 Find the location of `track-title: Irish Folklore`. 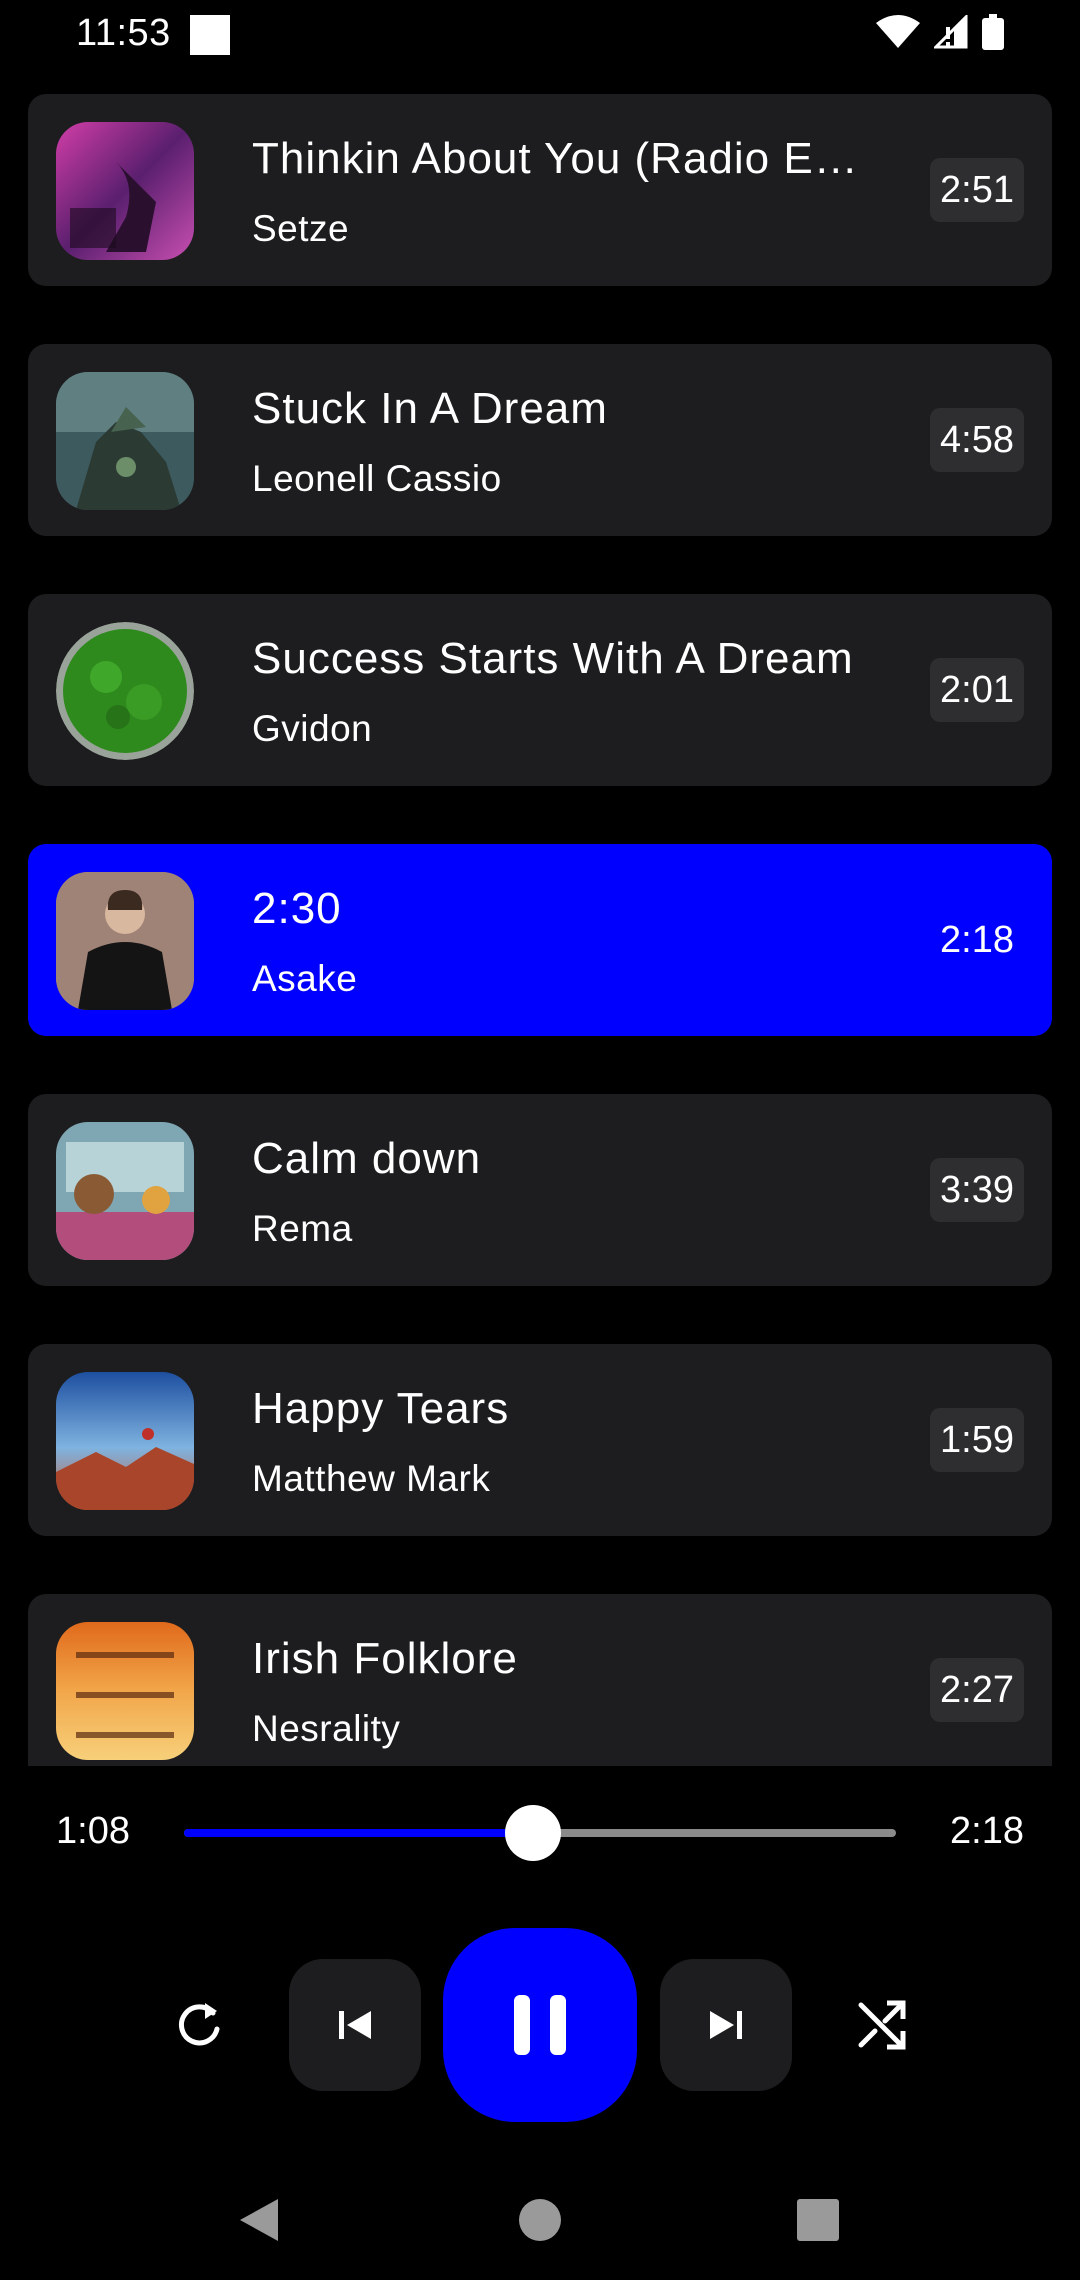

track-title: Irish Folklore is located at coordinates (385, 1658).